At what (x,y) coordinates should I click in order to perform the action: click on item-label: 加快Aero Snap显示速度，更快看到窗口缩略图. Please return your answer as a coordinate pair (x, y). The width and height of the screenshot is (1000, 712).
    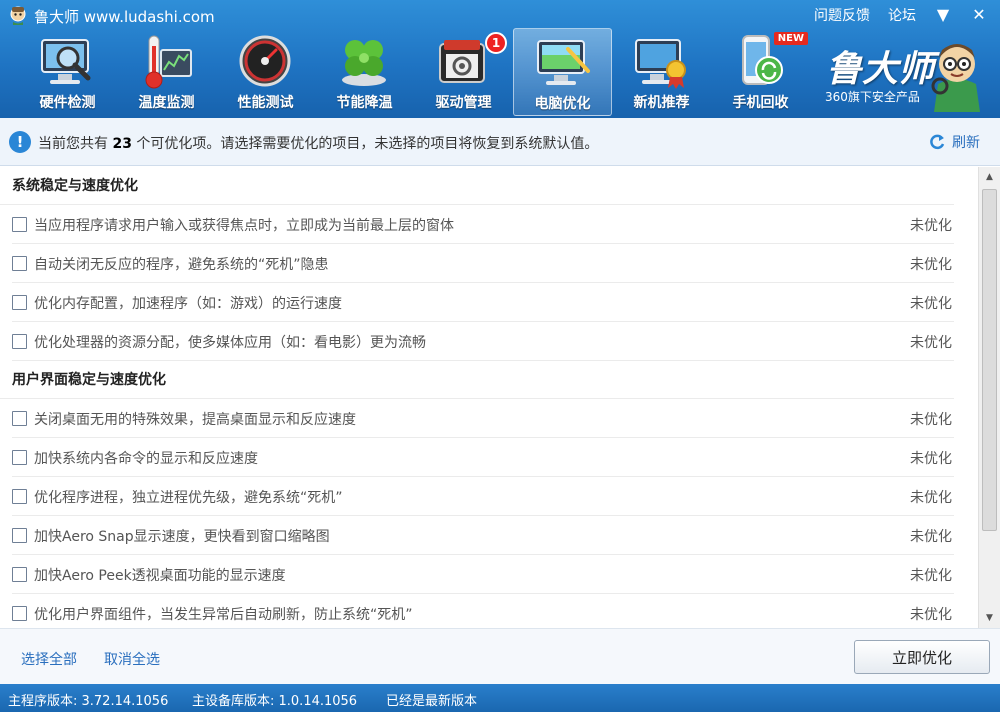
    Looking at the image, I should click on (182, 537).